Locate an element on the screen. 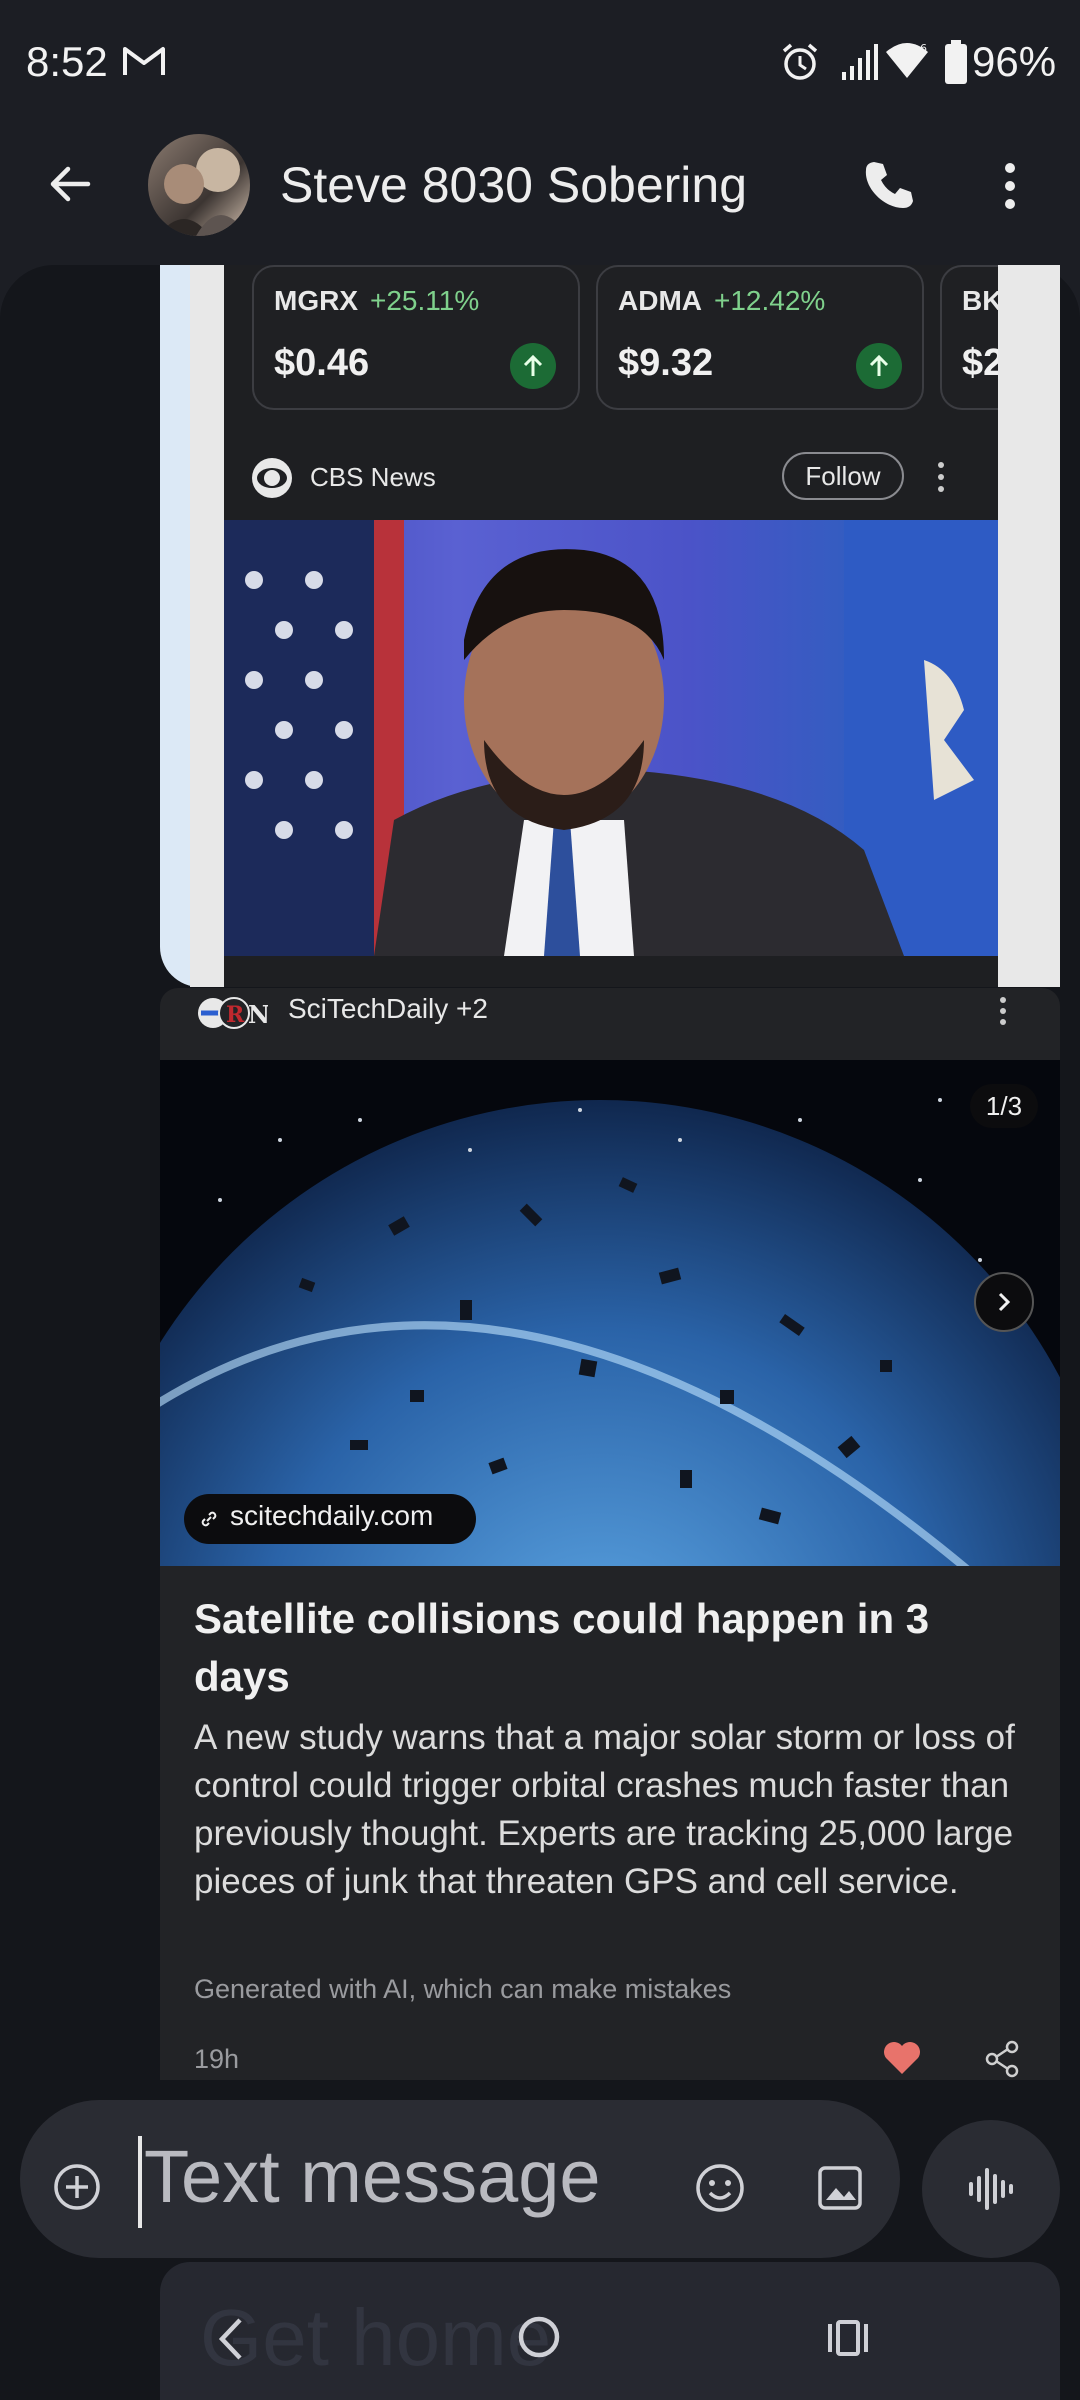 The height and width of the screenshot is (2400, 1080). contact-name: Steve 8030 Sobering is located at coordinates (513, 185).